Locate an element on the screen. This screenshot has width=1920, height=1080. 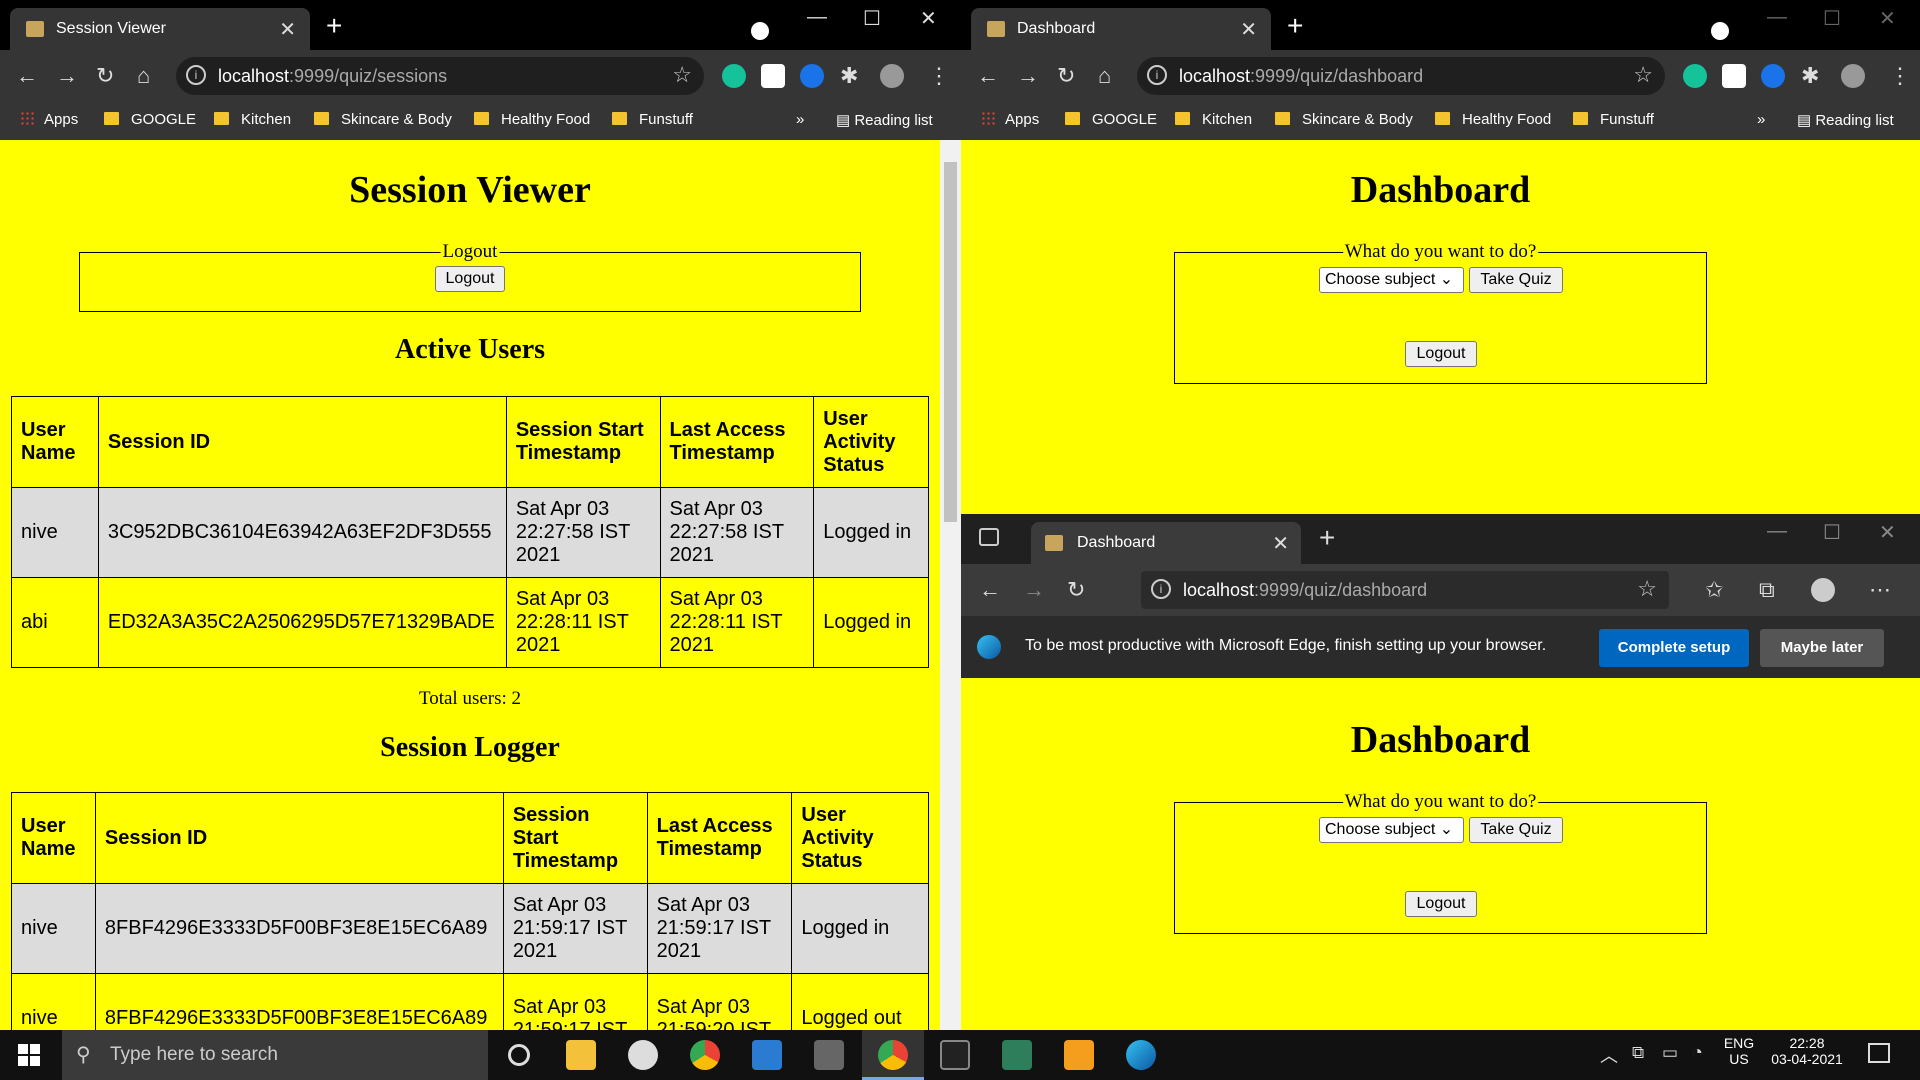
collections-icon: ⧉ is located at coordinates (1767, 590).